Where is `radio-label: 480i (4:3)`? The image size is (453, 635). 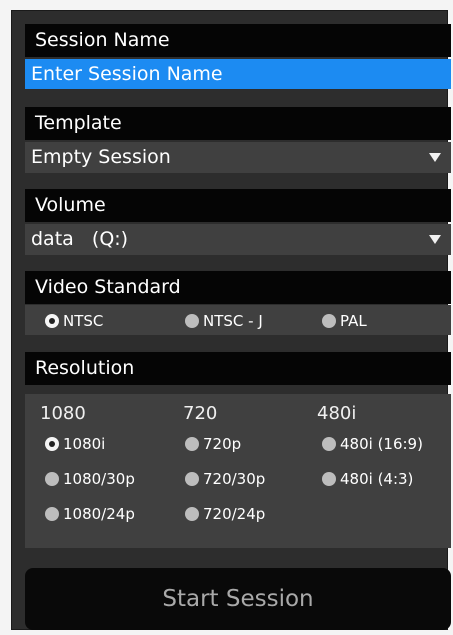
radio-label: 480i (4:3) is located at coordinates (377, 479).